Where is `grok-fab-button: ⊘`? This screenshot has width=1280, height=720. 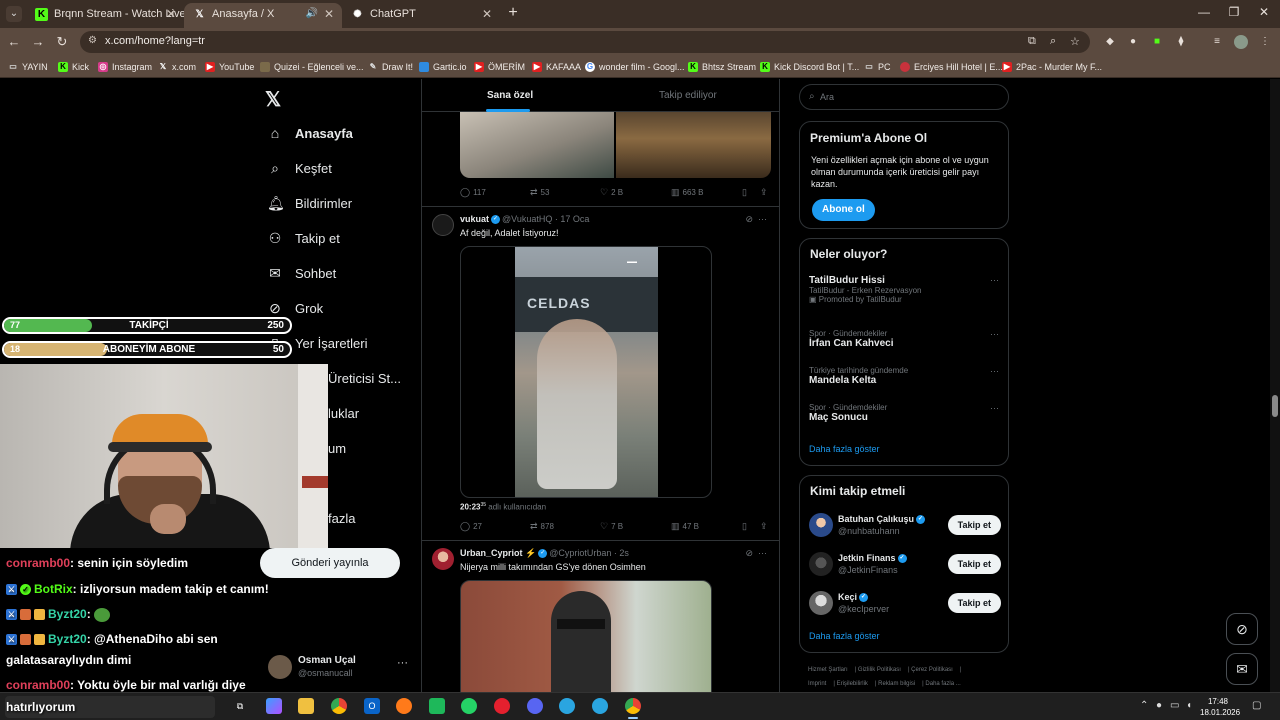
grok-fab-button: ⊘ is located at coordinates (1242, 629).